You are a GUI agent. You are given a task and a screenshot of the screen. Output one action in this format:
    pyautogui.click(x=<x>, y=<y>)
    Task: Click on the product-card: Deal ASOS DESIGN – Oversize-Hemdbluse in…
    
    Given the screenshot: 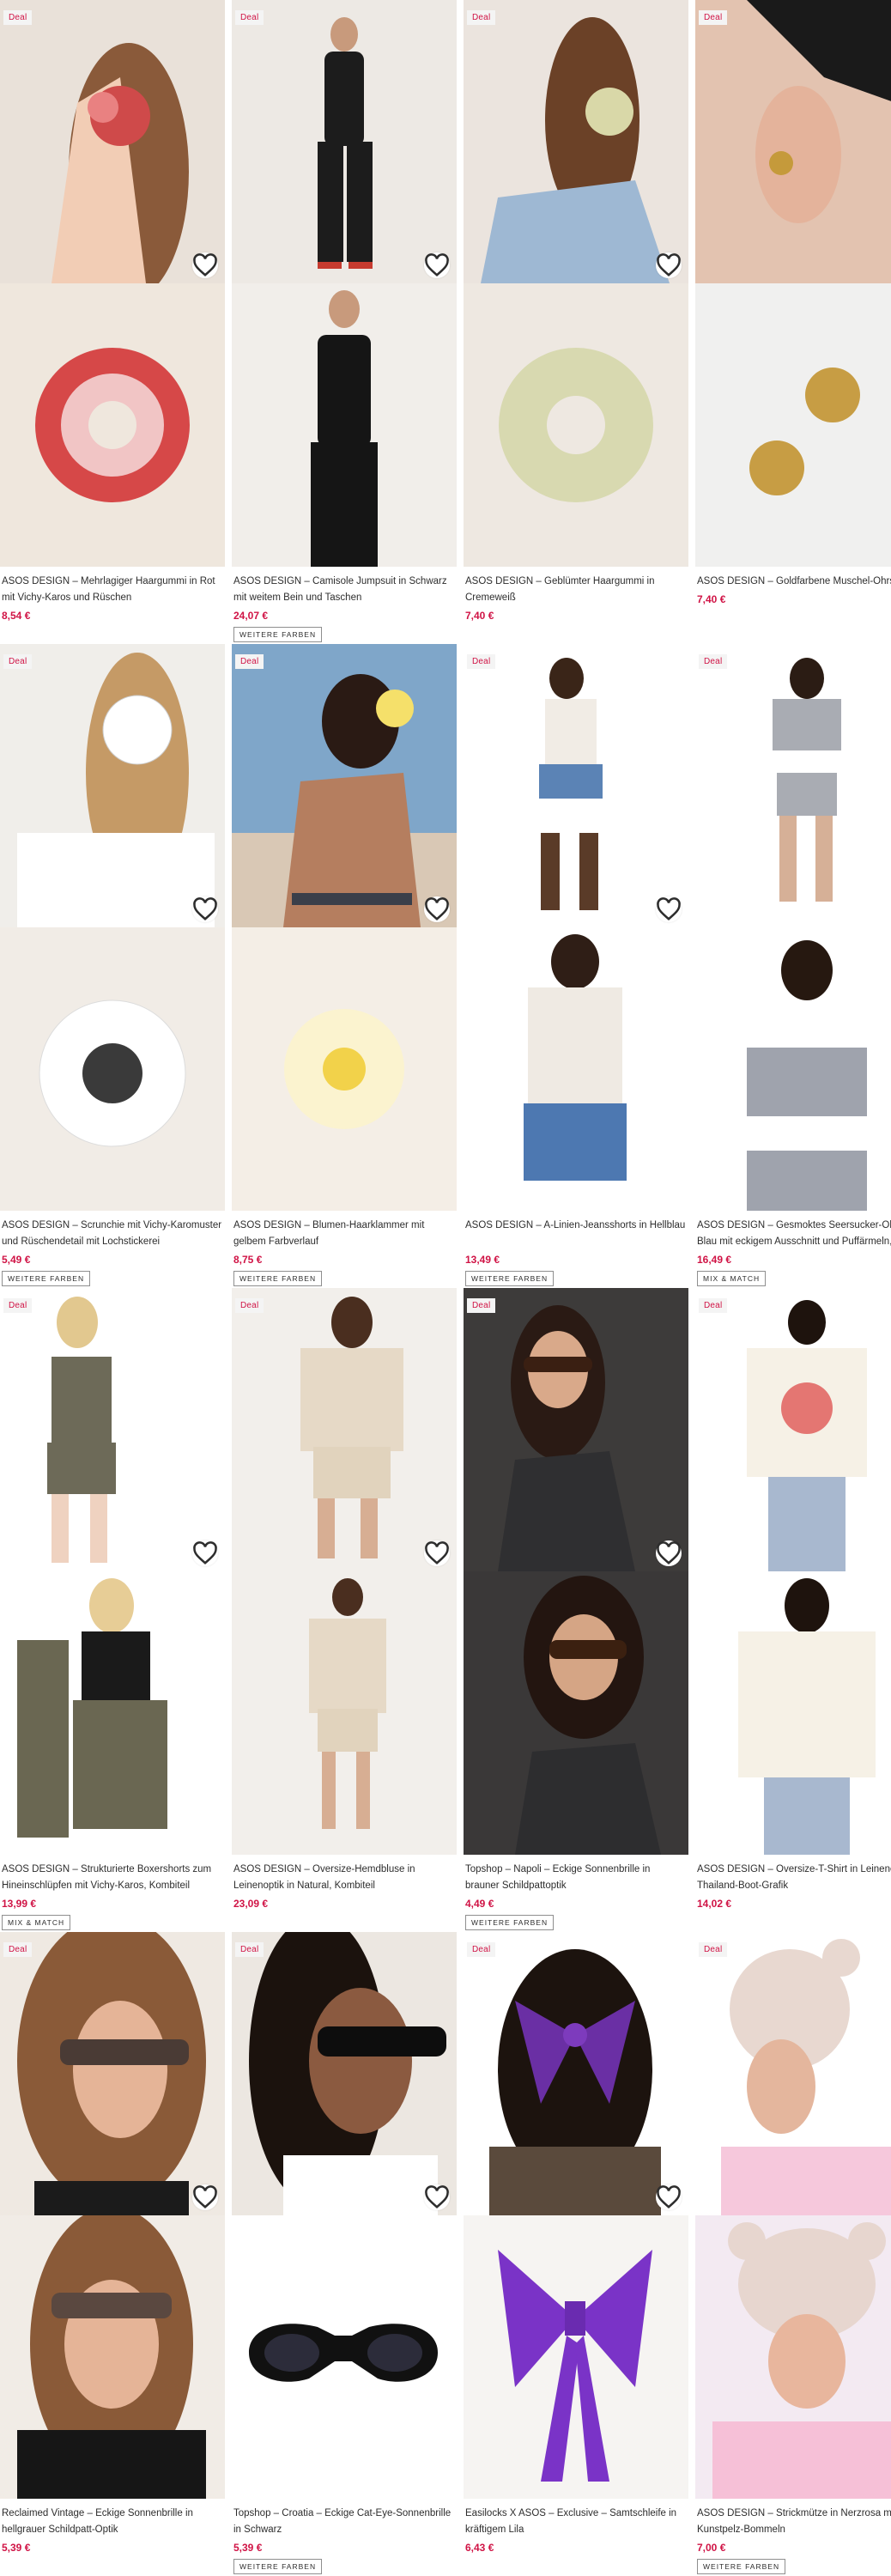 What is the action you would take?
    pyautogui.click(x=344, y=1610)
    